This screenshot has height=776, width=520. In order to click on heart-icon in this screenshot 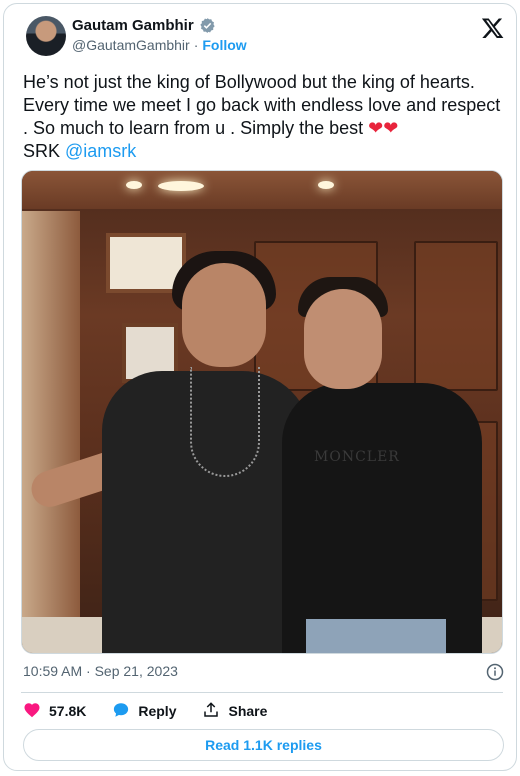, I will do `click(32, 711)`.